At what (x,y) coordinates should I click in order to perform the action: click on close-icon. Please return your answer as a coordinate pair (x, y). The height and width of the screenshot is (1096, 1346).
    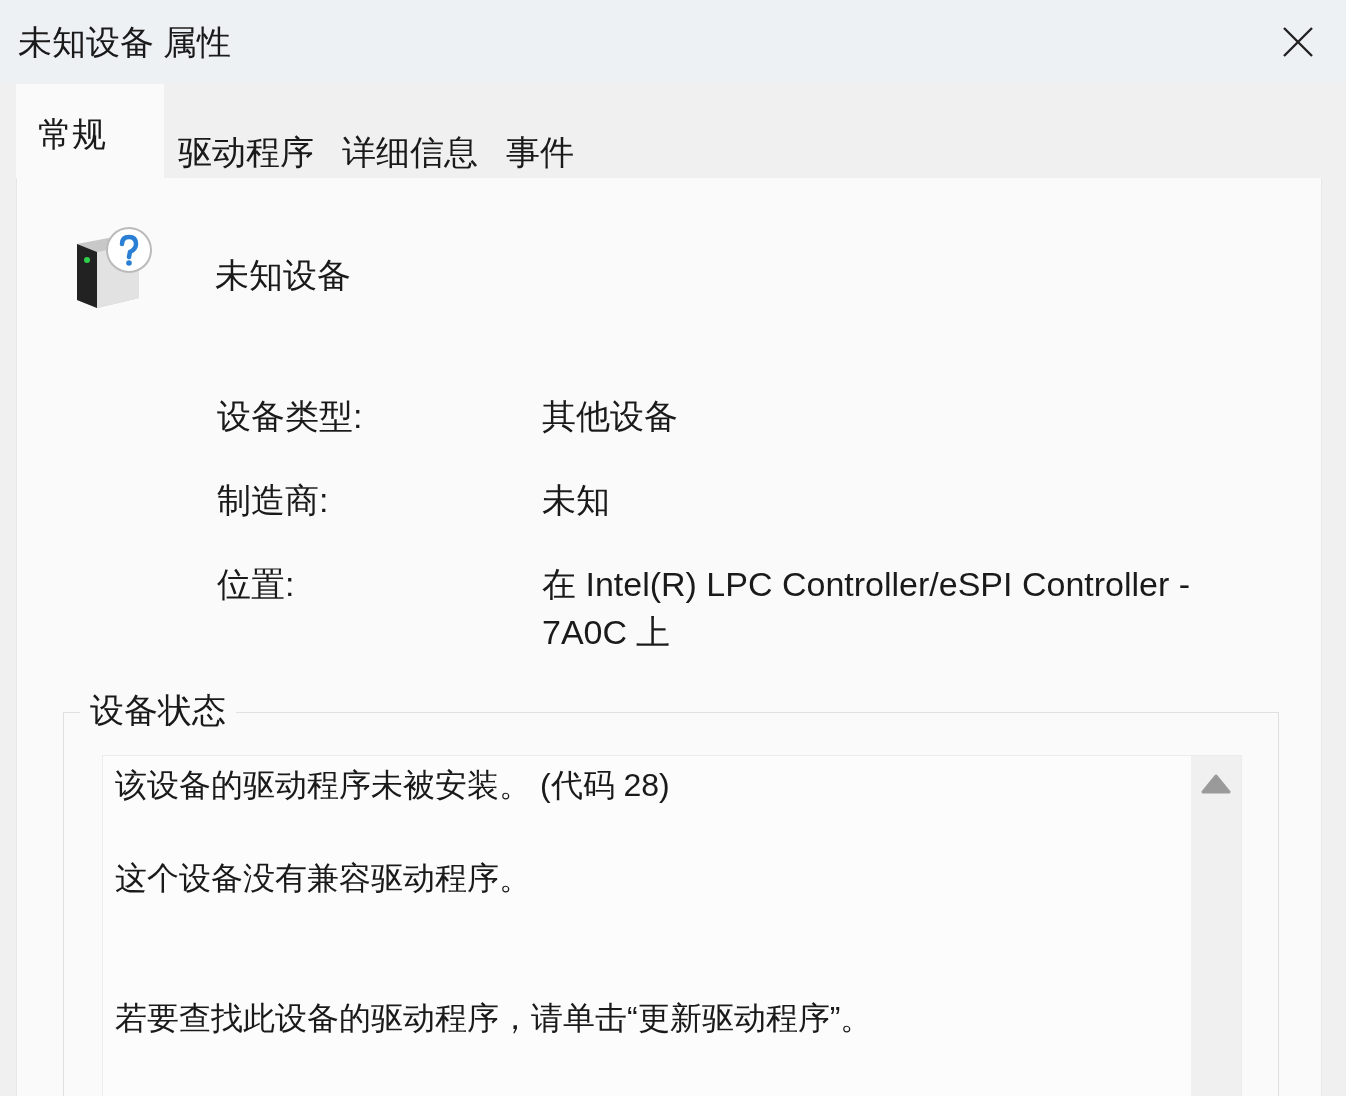
    Looking at the image, I should click on (1298, 42).